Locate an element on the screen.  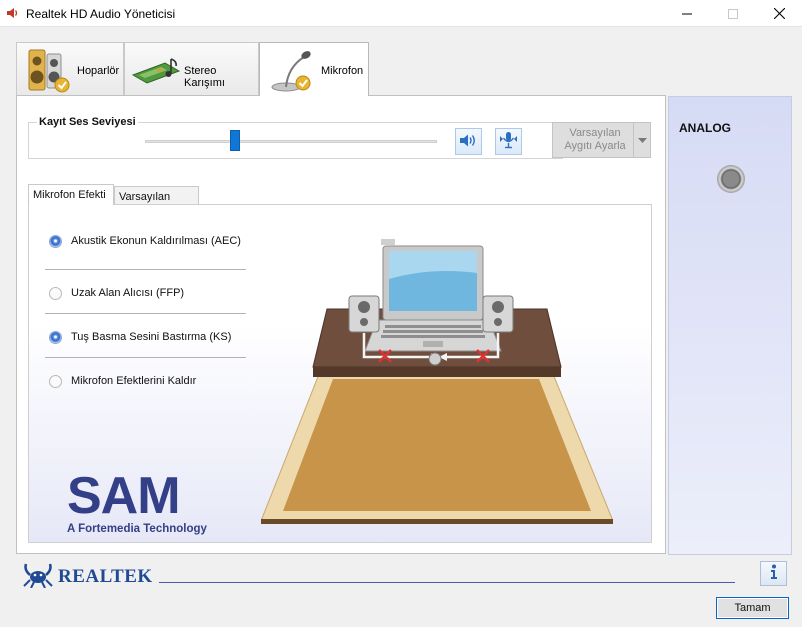
audio-jack-icon is located at coordinates (731, 179).